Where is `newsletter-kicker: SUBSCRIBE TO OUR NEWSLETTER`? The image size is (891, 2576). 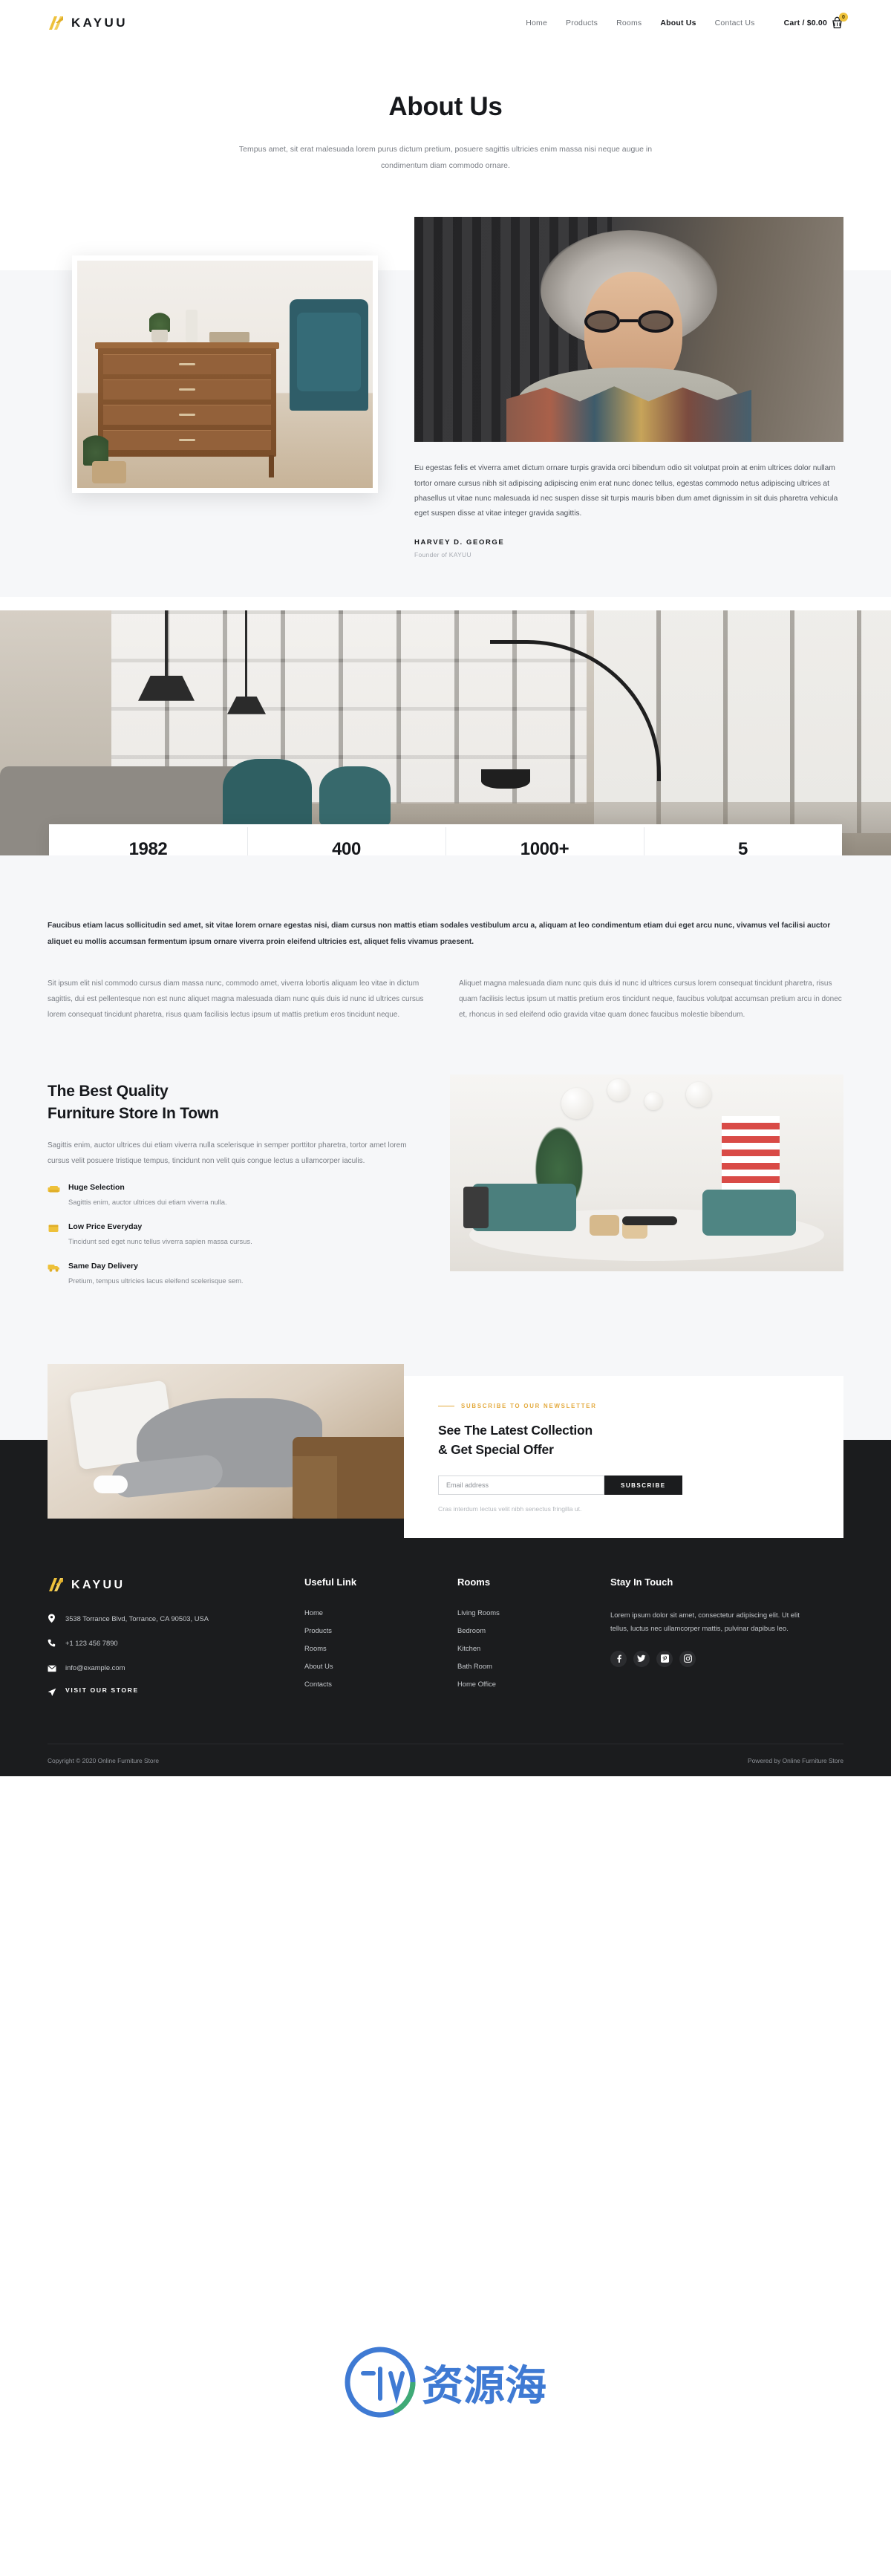 newsletter-kicker: SUBSCRIBE TO OUR NEWSLETTER is located at coordinates (624, 1406).